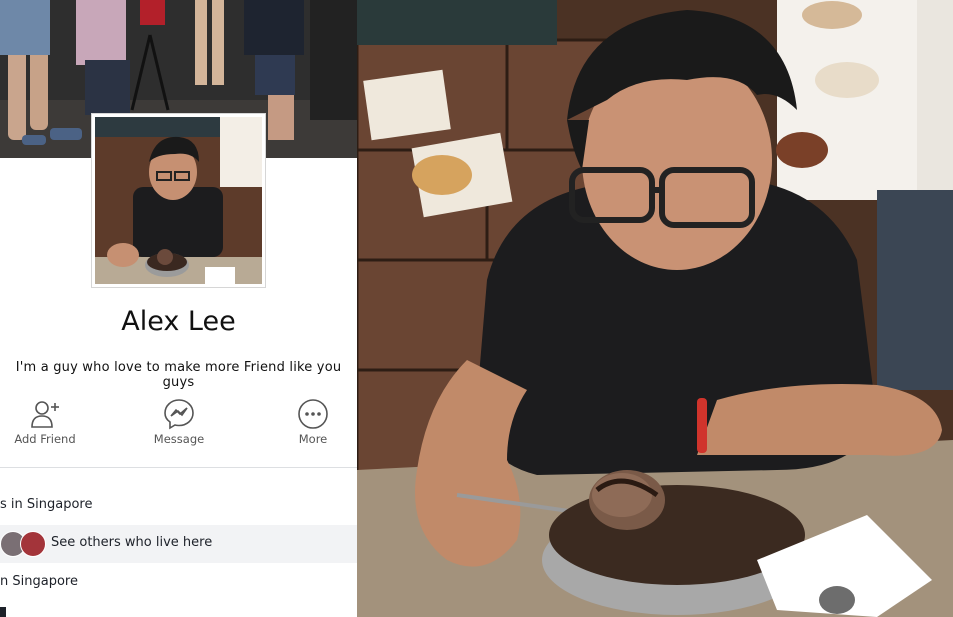 The width and height of the screenshot is (953, 617). Describe the element at coordinates (178, 321) in the screenshot. I see `profile-name: Alex Lee` at that location.